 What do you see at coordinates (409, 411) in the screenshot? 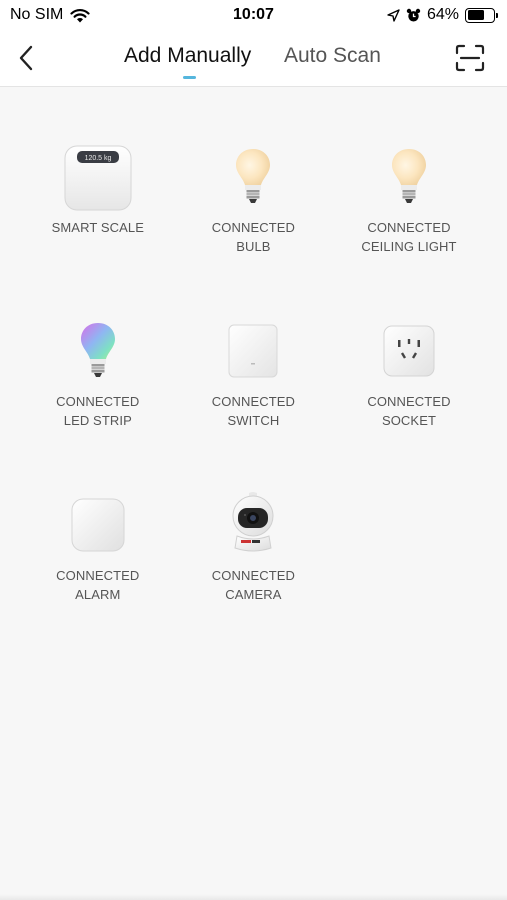
I see `device-label: CONNECTED SOCKET` at bounding box center [409, 411].